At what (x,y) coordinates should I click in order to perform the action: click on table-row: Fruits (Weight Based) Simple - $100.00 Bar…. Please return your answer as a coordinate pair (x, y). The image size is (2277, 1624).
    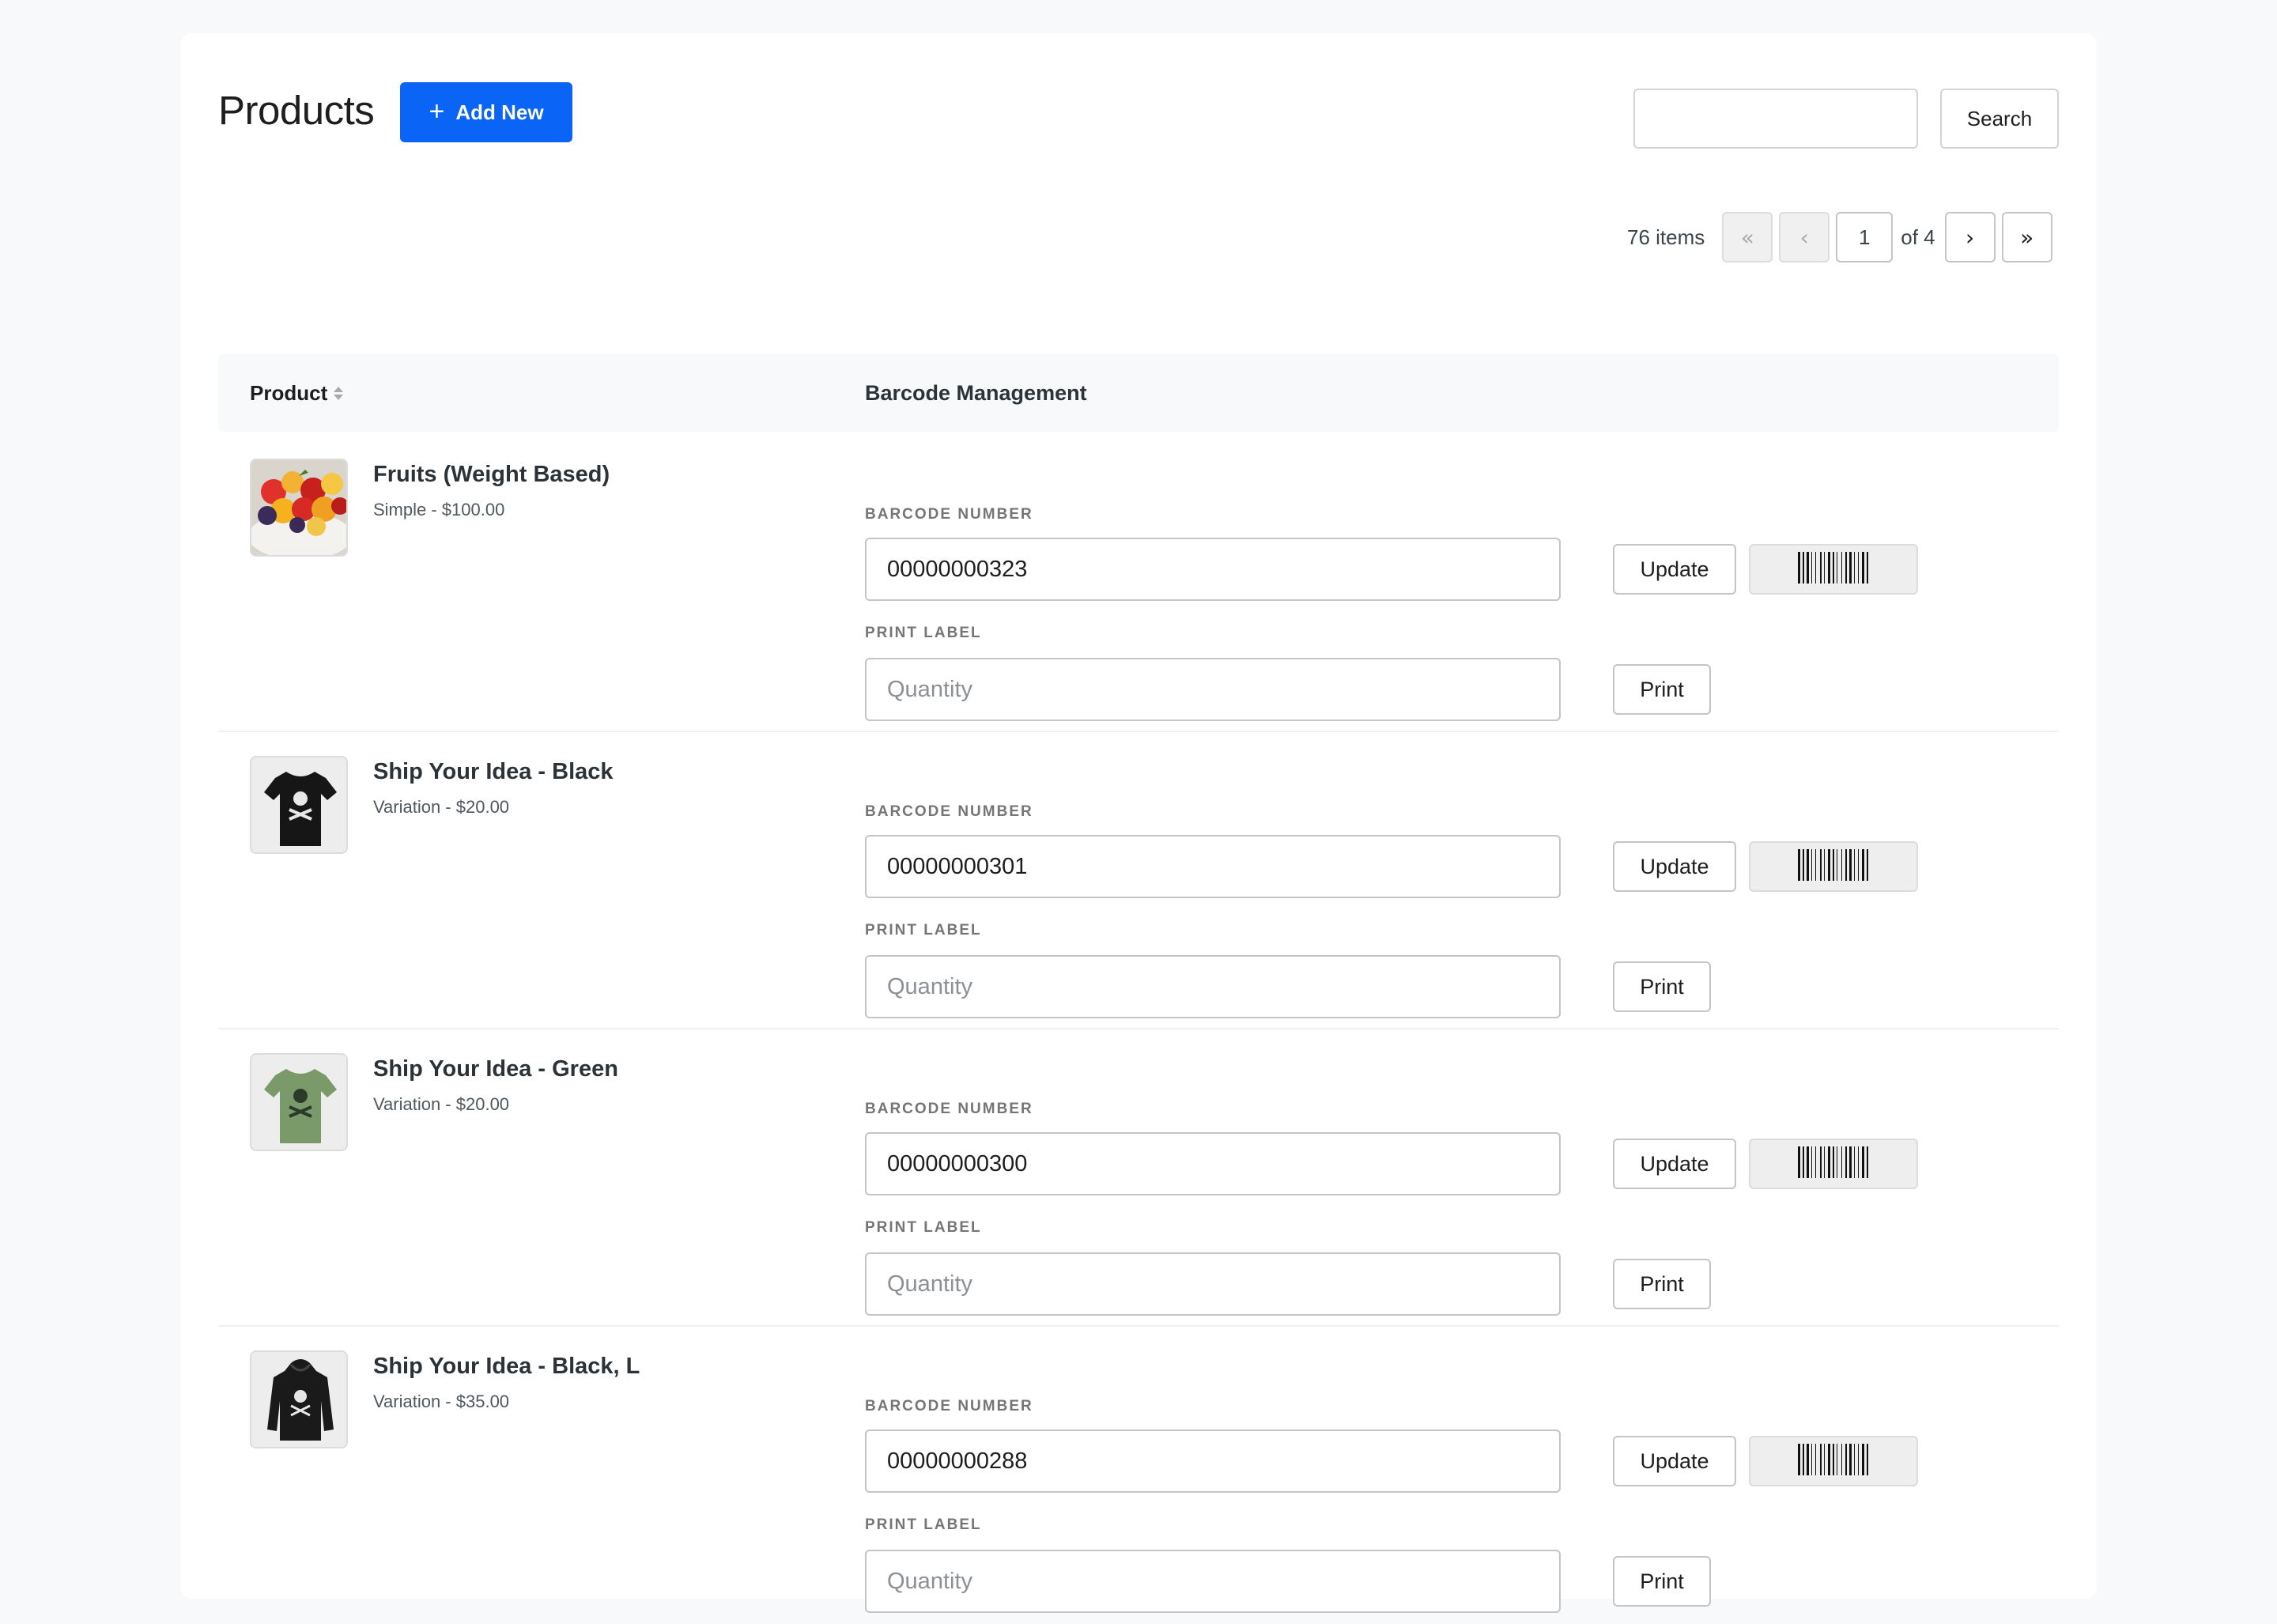
    Looking at the image, I should click on (1138, 584).